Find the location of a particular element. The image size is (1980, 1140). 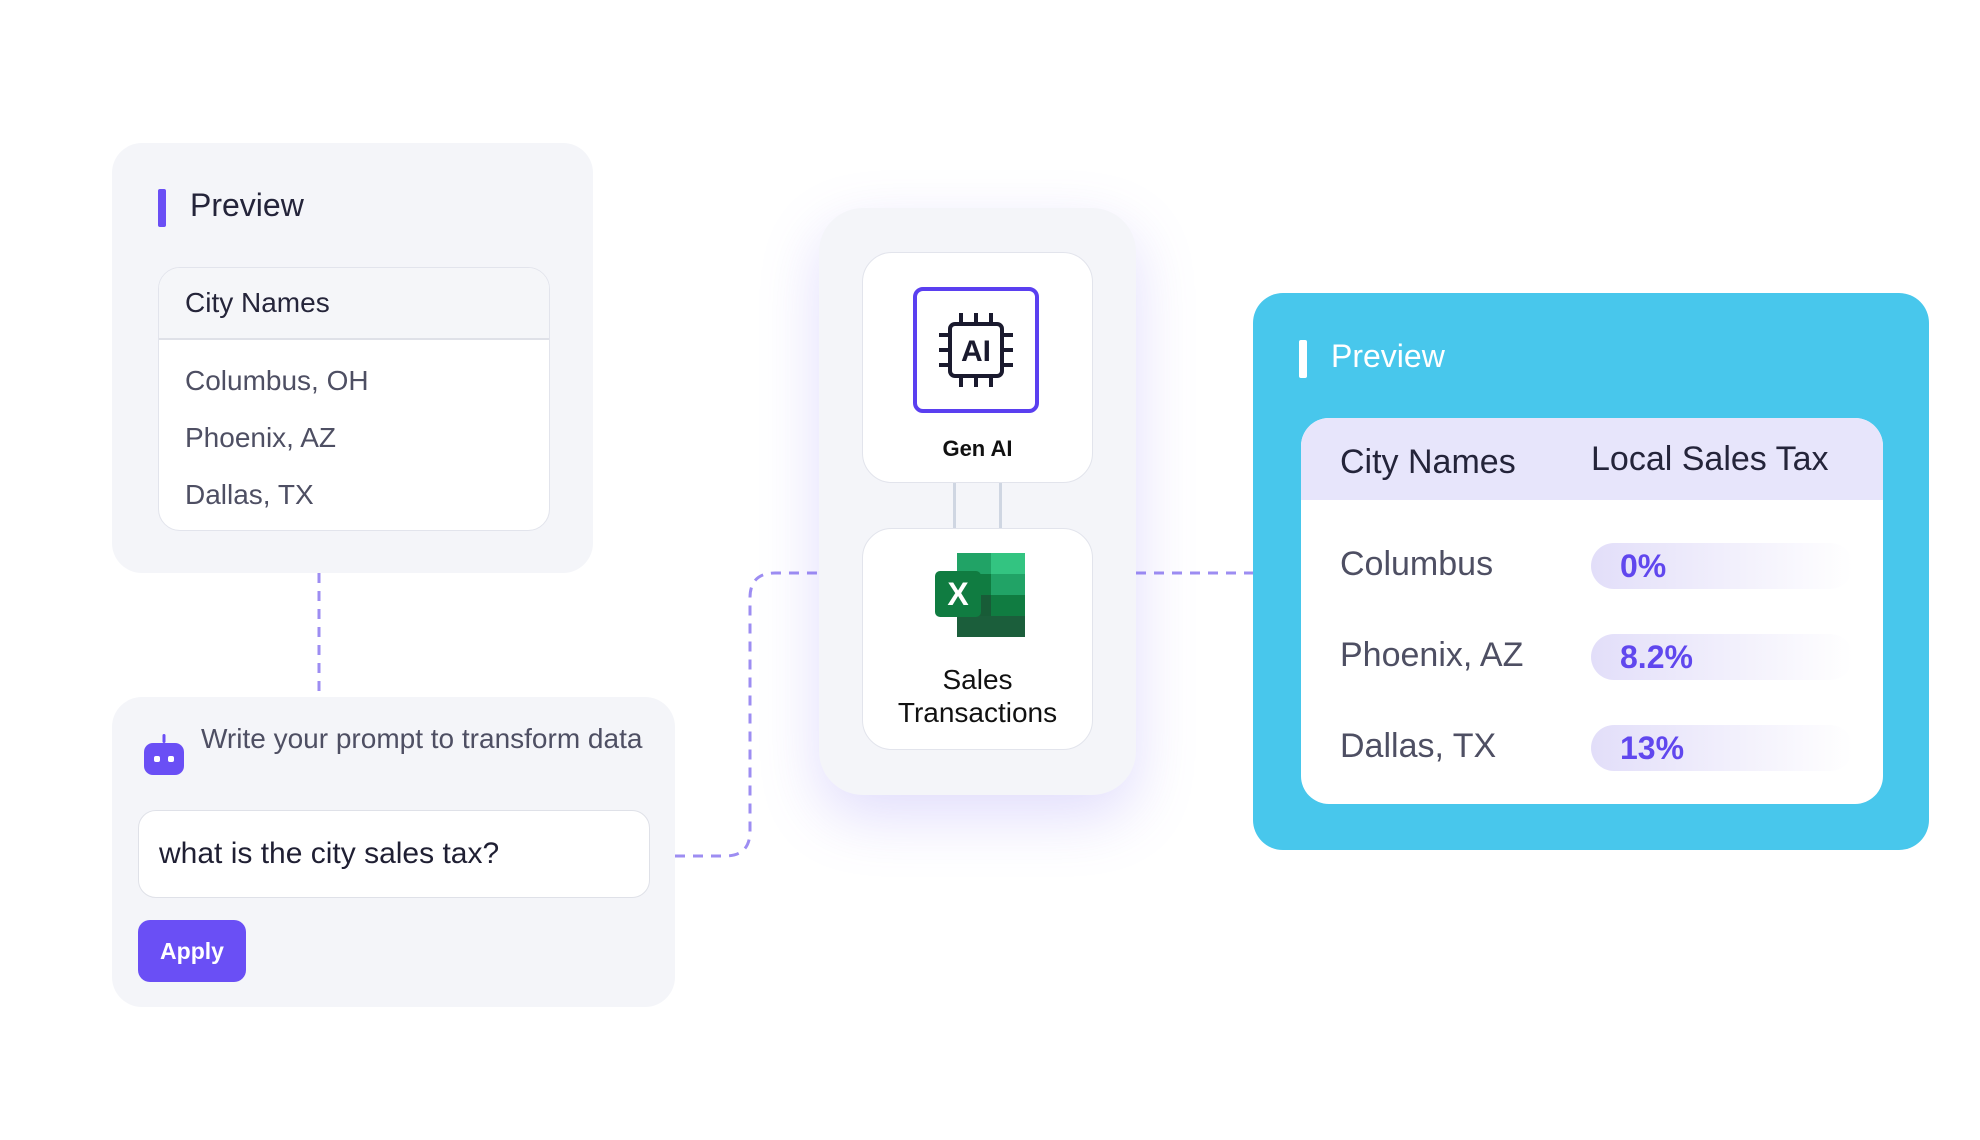

table-row: Columbus, OH is located at coordinates (277, 380).